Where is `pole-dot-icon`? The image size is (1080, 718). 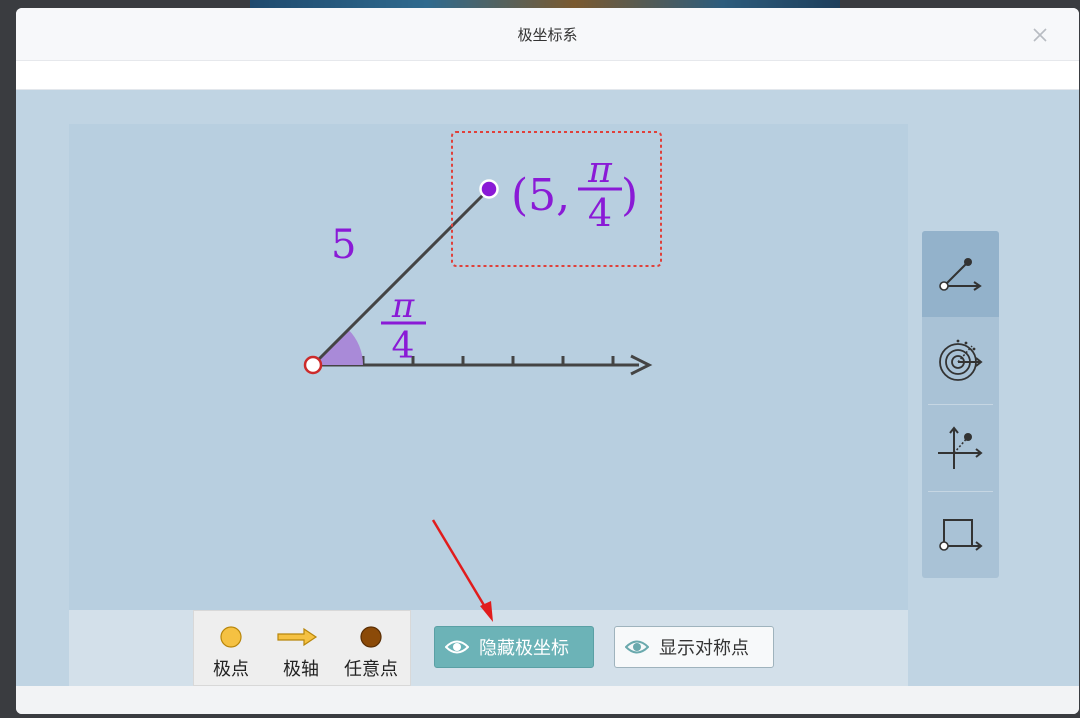 pole-dot-icon is located at coordinates (231, 637).